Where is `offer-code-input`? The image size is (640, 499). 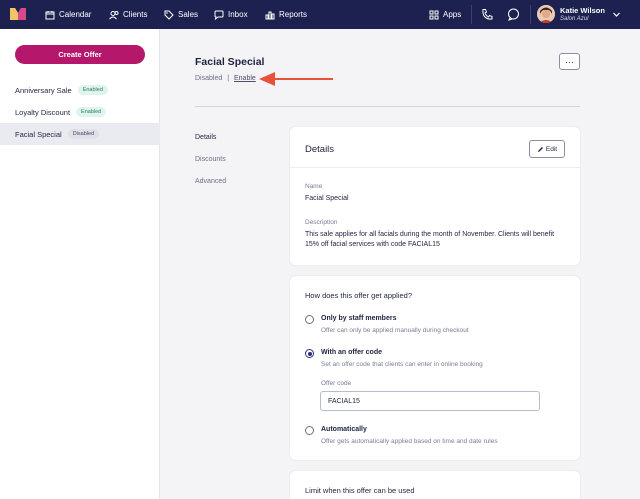
offer-code-input is located at coordinates (430, 401).